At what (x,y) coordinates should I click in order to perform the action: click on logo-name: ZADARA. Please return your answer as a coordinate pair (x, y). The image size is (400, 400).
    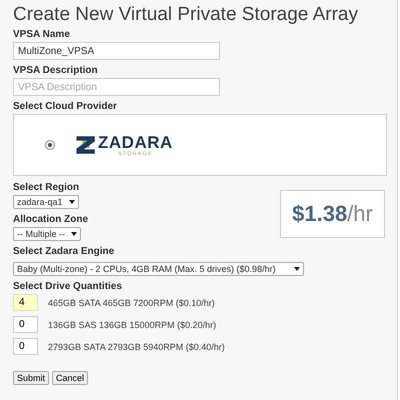
    Looking at the image, I should click on (135, 142).